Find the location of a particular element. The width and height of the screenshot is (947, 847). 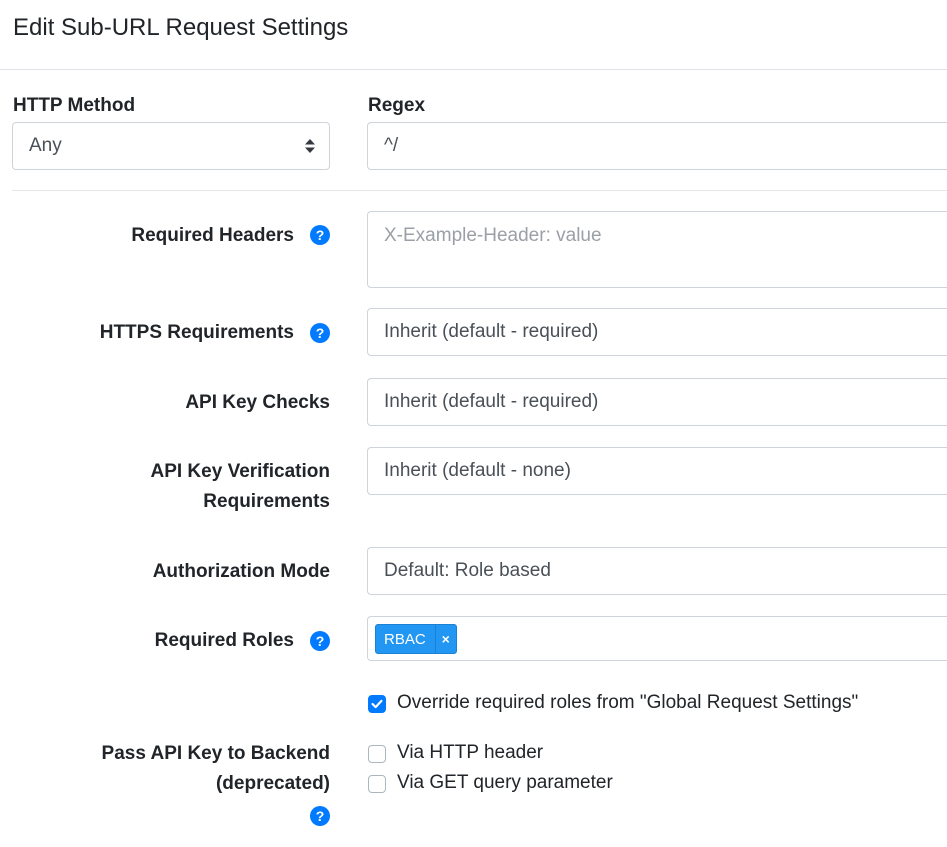

regex-label: Regex is located at coordinates (397, 105).